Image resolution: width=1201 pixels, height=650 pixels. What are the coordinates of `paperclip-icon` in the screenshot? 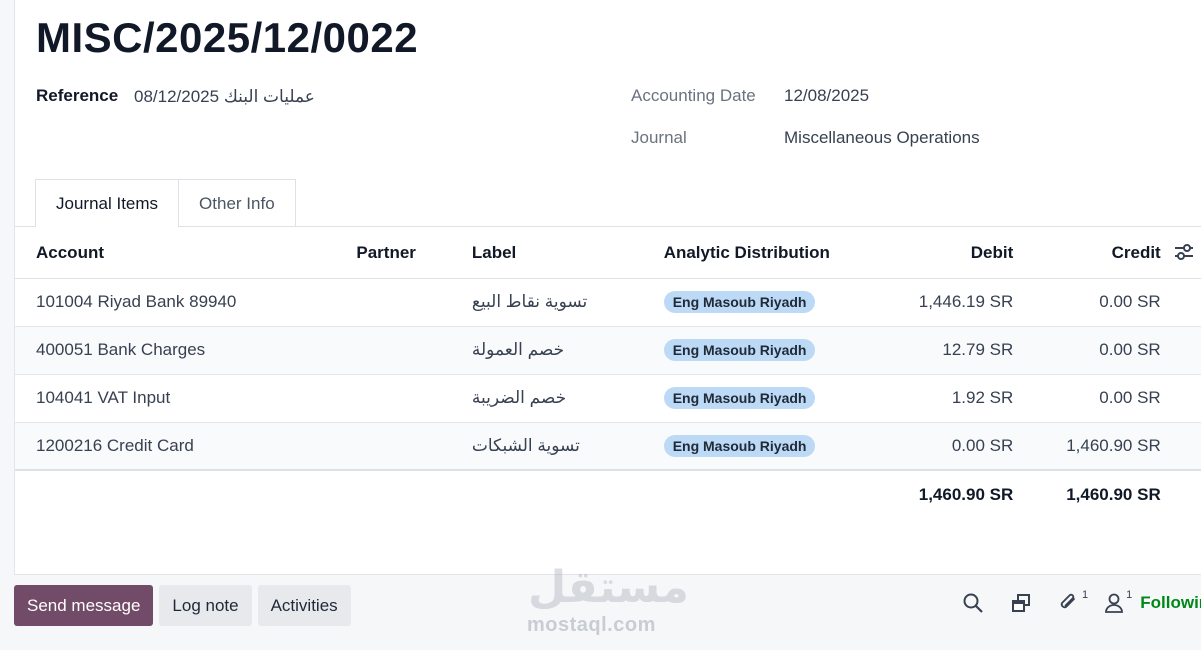 It's located at (1067, 601).